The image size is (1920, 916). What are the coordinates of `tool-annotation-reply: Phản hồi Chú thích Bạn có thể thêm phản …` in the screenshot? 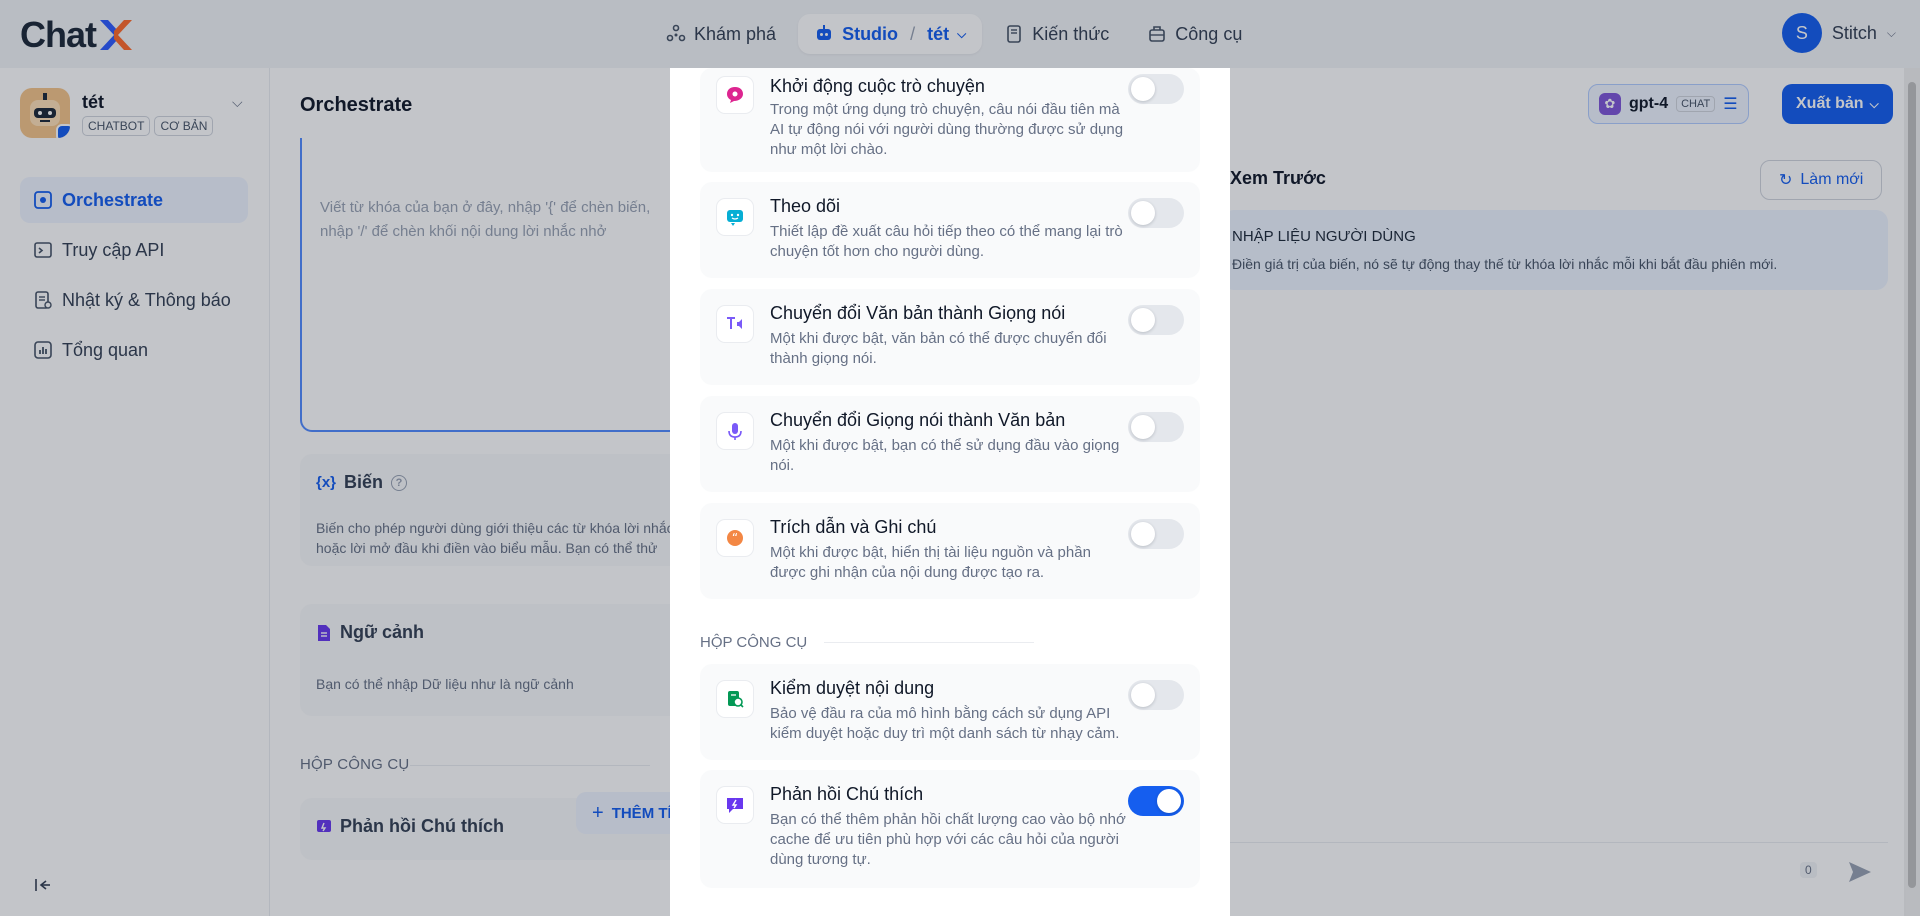 It's located at (950, 829).